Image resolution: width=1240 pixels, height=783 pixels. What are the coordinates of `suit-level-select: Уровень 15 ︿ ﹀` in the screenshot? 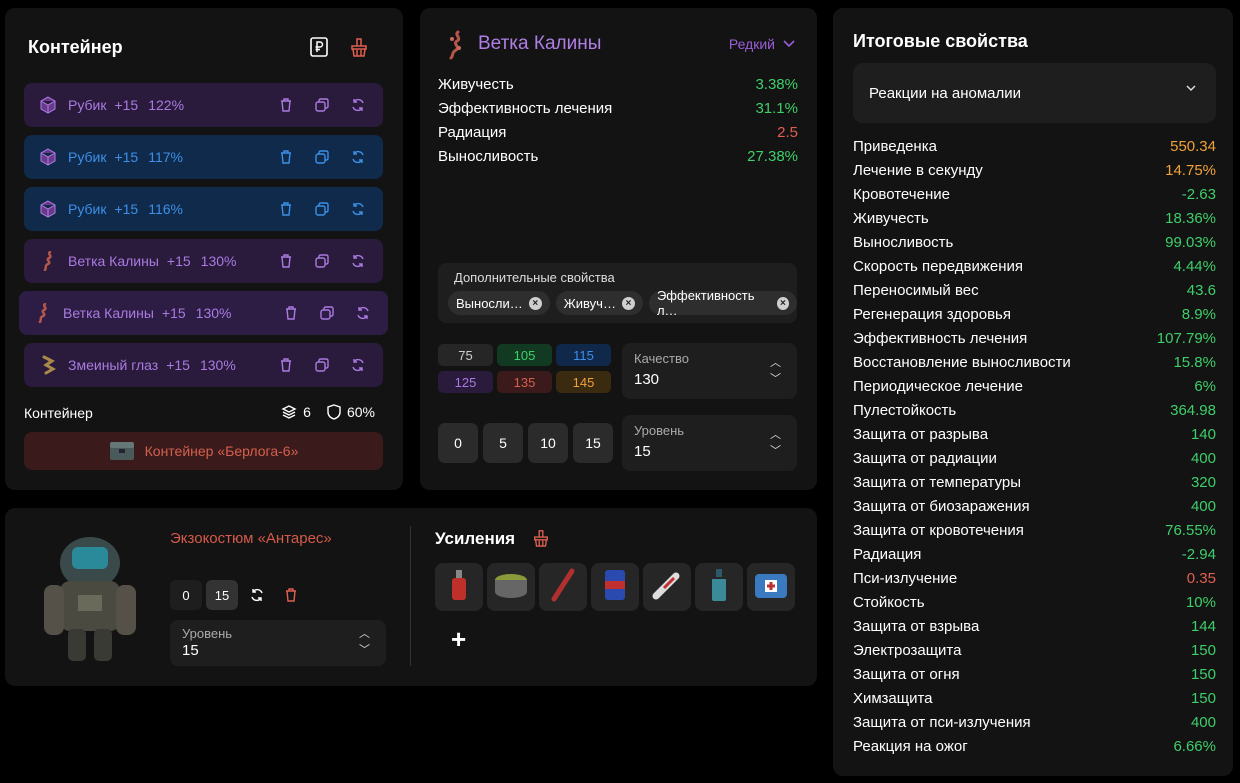 It's located at (278, 643).